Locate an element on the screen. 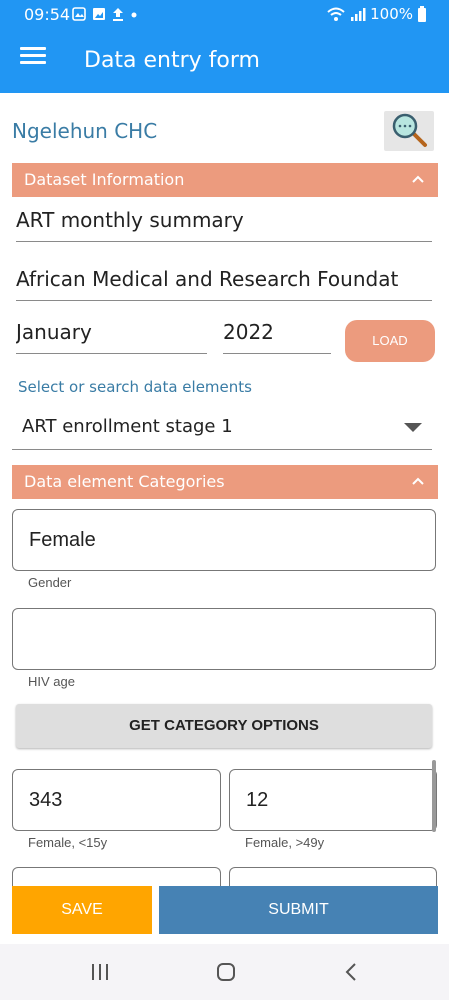  data-element-select: ART enrollment stage 1 is located at coordinates (222, 429).